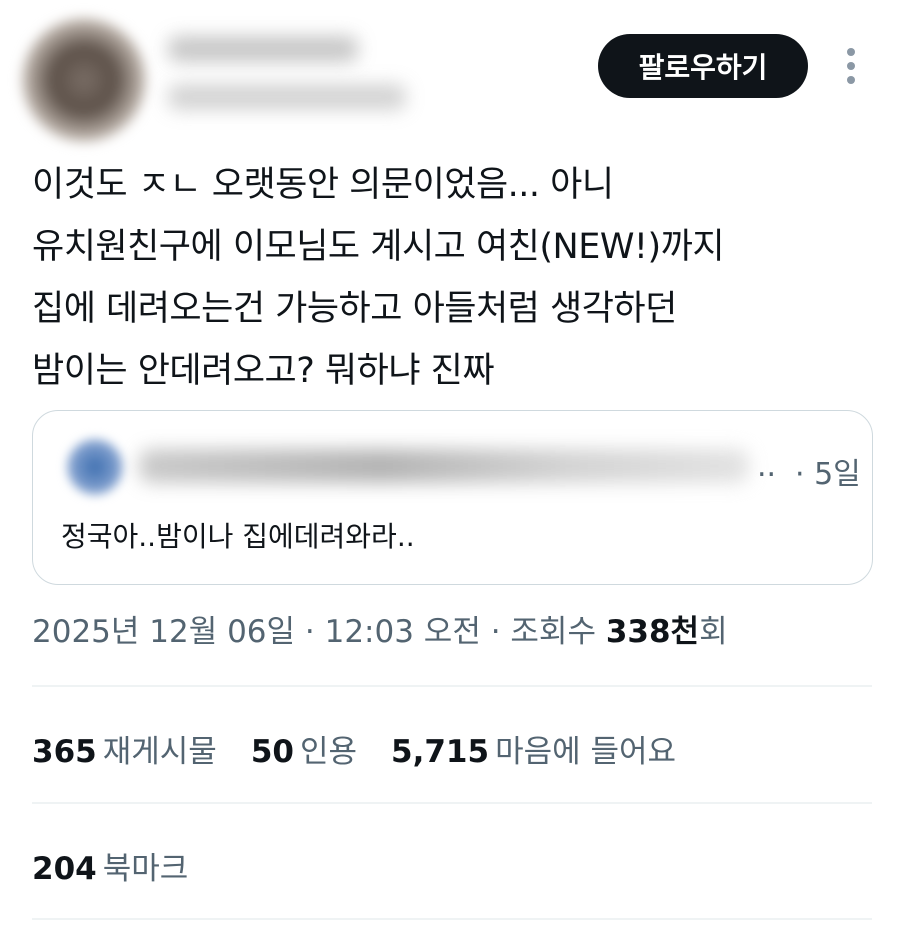 The height and width of the screenshot is (930, 904). What do you see at coordinates (64, 752) in the screenshot?
I see `reposts-count: 365` at bounding box center [64, 752].